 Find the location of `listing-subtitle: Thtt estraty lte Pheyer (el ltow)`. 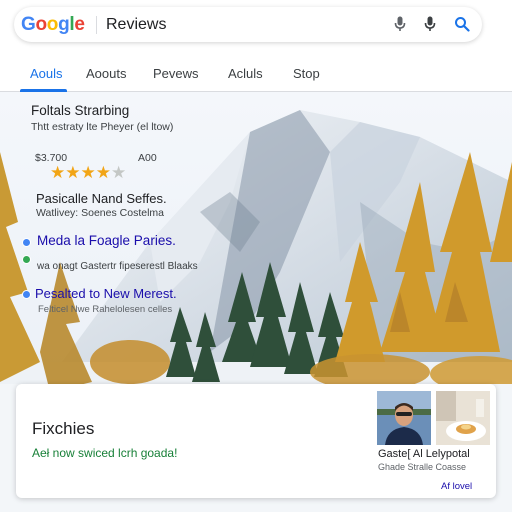

listing-subtitle: Thtt estraty lte Pheyer (el ltow) is located at coordinates (102, 127).